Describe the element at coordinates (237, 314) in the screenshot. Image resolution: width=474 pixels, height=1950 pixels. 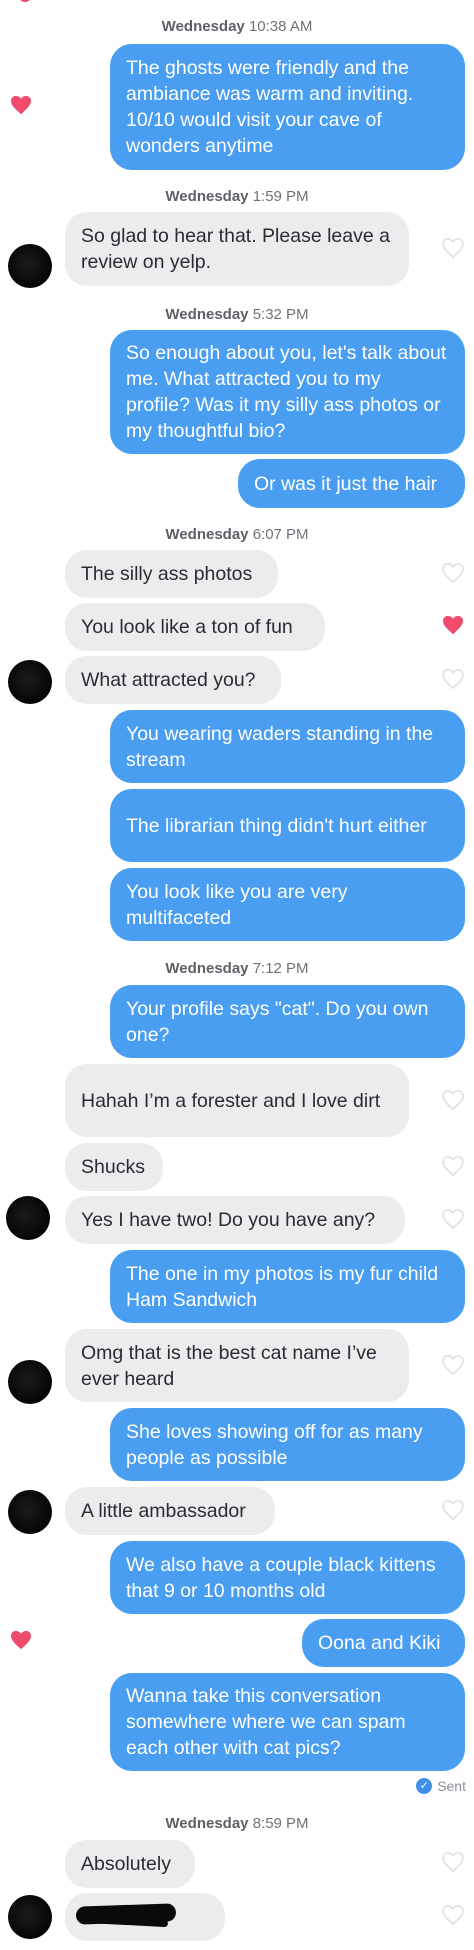
I see `timestamp: Wednesday 5:32 PM` at that location.